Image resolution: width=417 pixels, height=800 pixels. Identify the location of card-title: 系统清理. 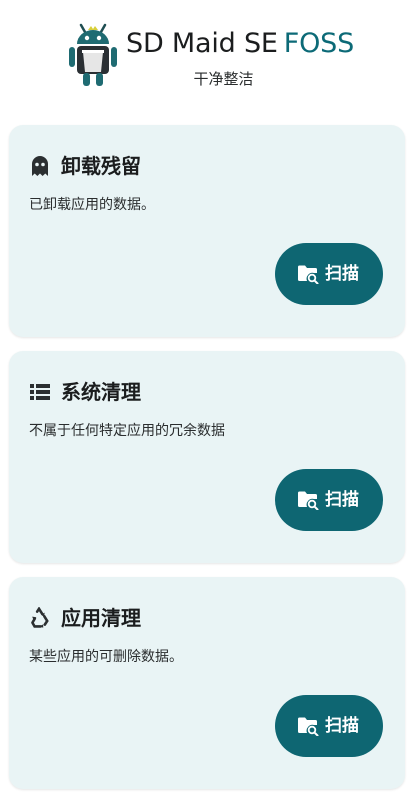
(101, 392).